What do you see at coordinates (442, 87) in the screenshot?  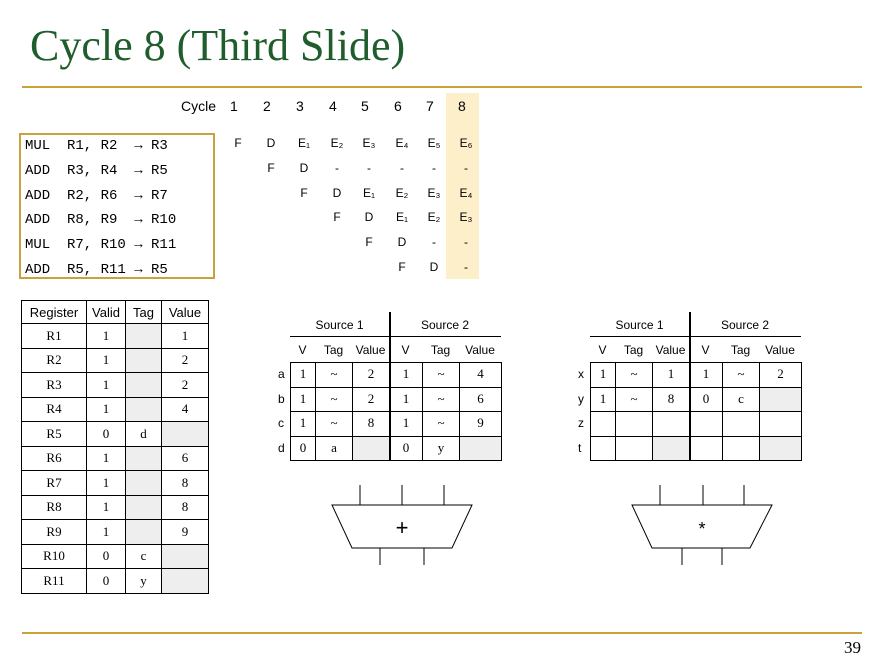 I see `top-divider` at bounding box center [442, 87].